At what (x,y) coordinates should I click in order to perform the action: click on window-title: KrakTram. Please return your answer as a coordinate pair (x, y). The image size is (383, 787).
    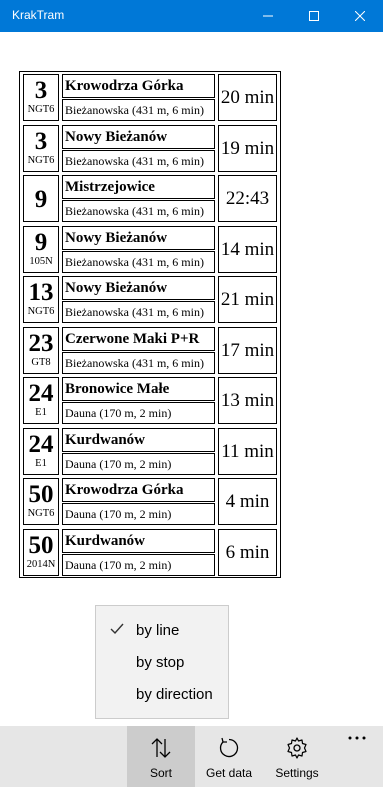
    Looking at the image, I should click on (38, 15).